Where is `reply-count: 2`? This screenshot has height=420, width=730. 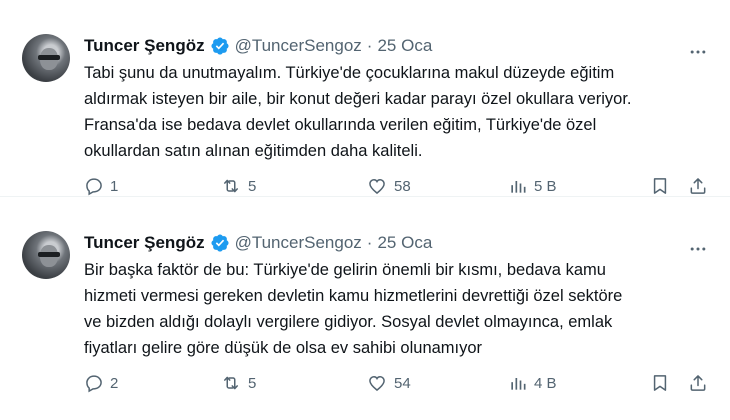
reply-count: 2 is located at coordinates (114, 383).